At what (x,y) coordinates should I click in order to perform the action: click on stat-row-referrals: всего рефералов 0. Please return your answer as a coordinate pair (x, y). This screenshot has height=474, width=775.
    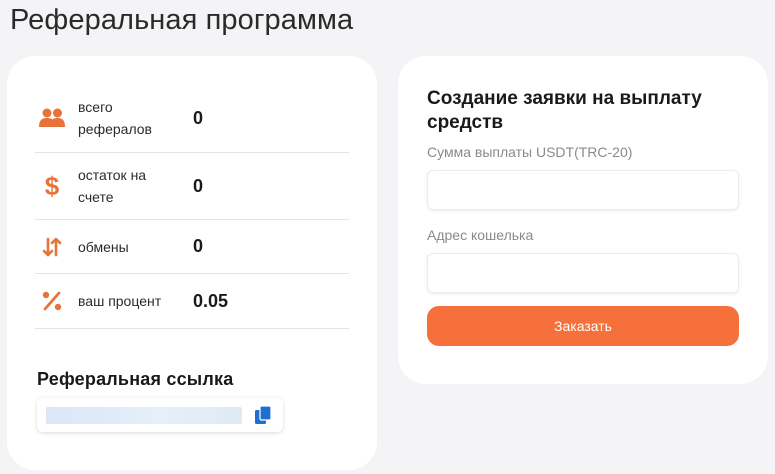
    Looking at the image, I should click on (192, 118).